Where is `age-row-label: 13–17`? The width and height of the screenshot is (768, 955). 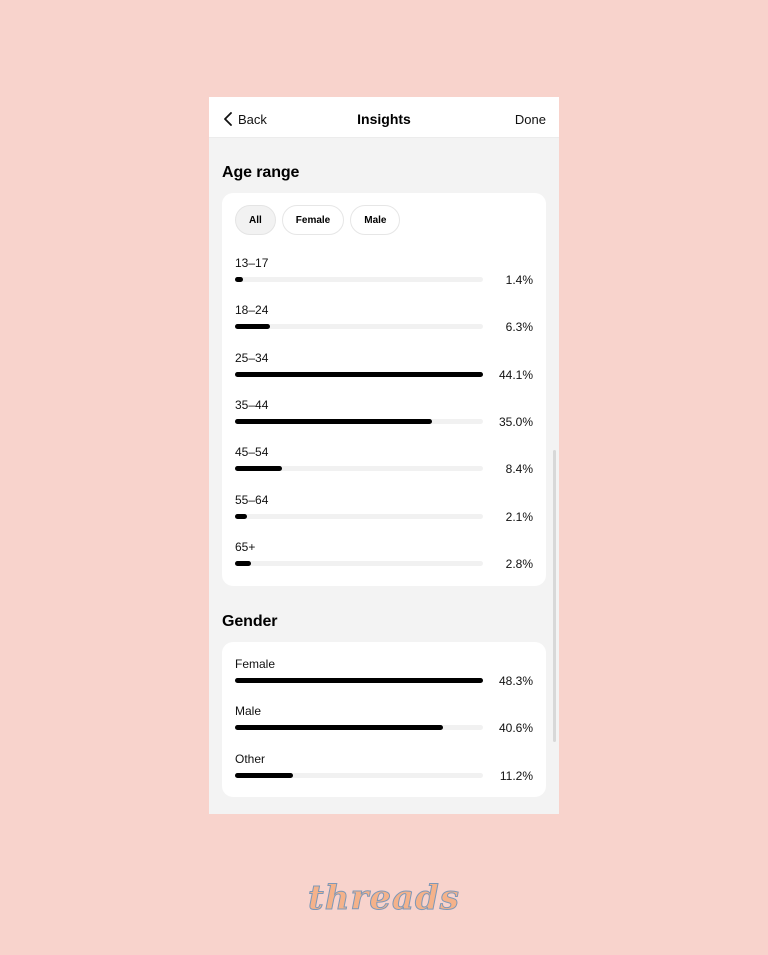
age-row-label: 13–17 is located at coordinates (252, 263).